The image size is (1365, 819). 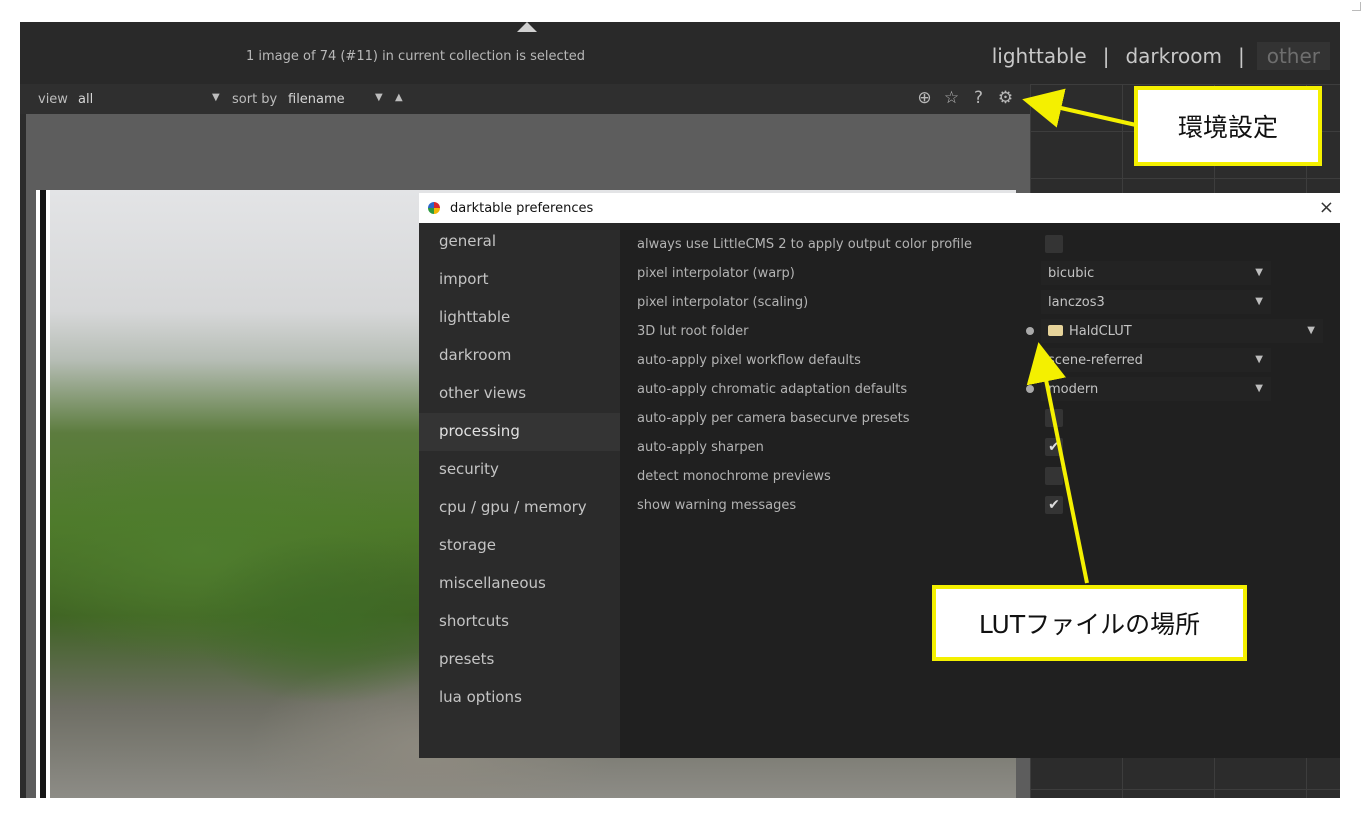 What do you see at coordinates (519, 280) in the screenshot?
I see `nav-import: import` at bounding box center [519, 280].